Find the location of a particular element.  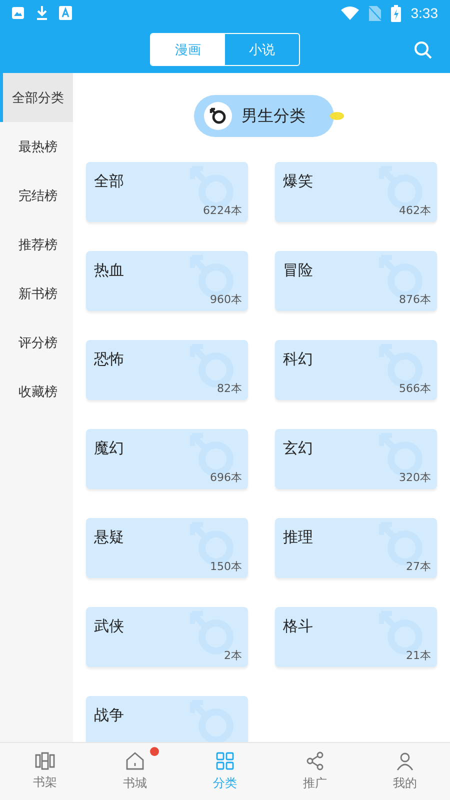

nav-tab: 我的 is located at coordinates (405, 771).